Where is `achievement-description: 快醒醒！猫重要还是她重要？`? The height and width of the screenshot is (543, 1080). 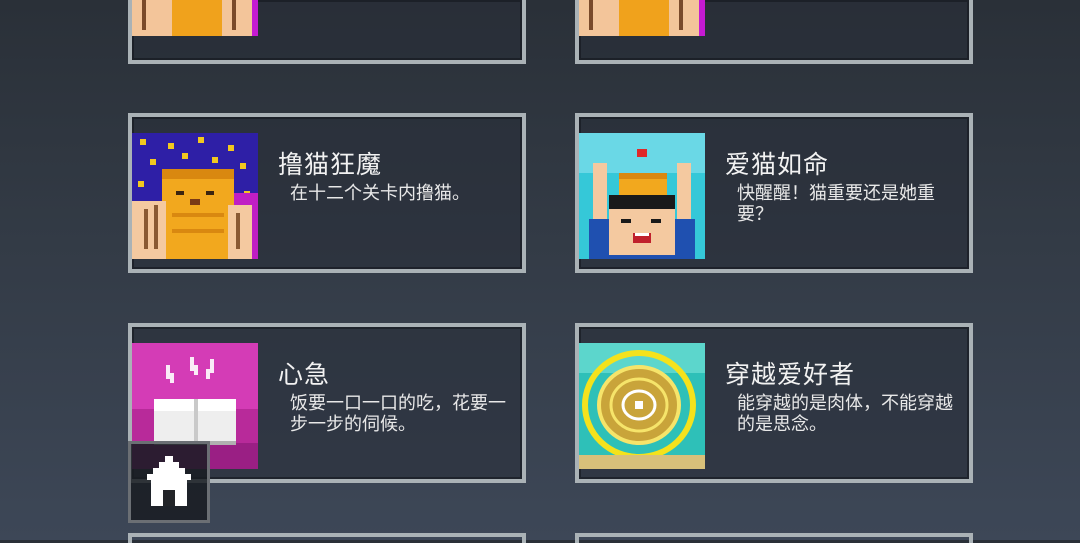 achievement-description: 快醒醒！猫重要还是她重要？ is located at coordinates (836, 204).